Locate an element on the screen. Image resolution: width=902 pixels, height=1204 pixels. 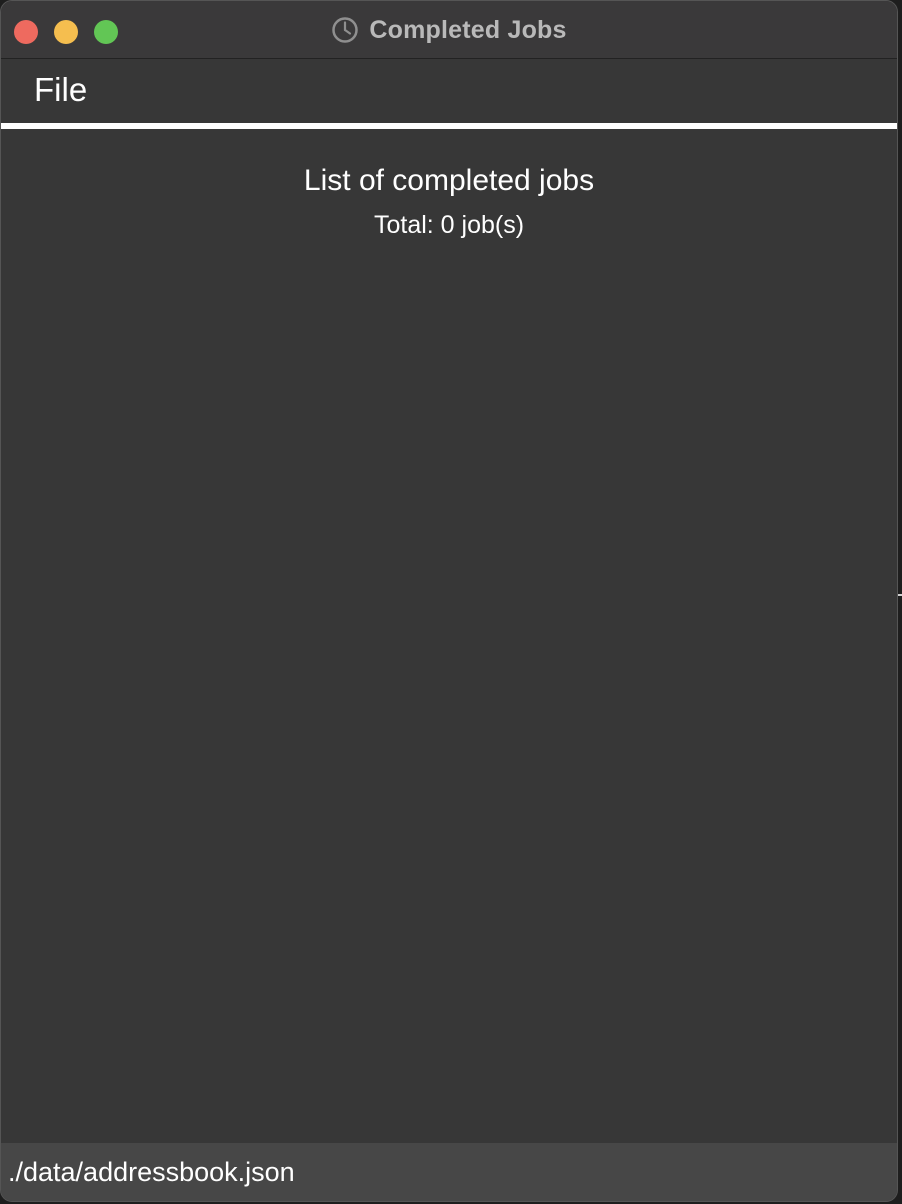
window-resize-edge is located at coordinates (900, 595).